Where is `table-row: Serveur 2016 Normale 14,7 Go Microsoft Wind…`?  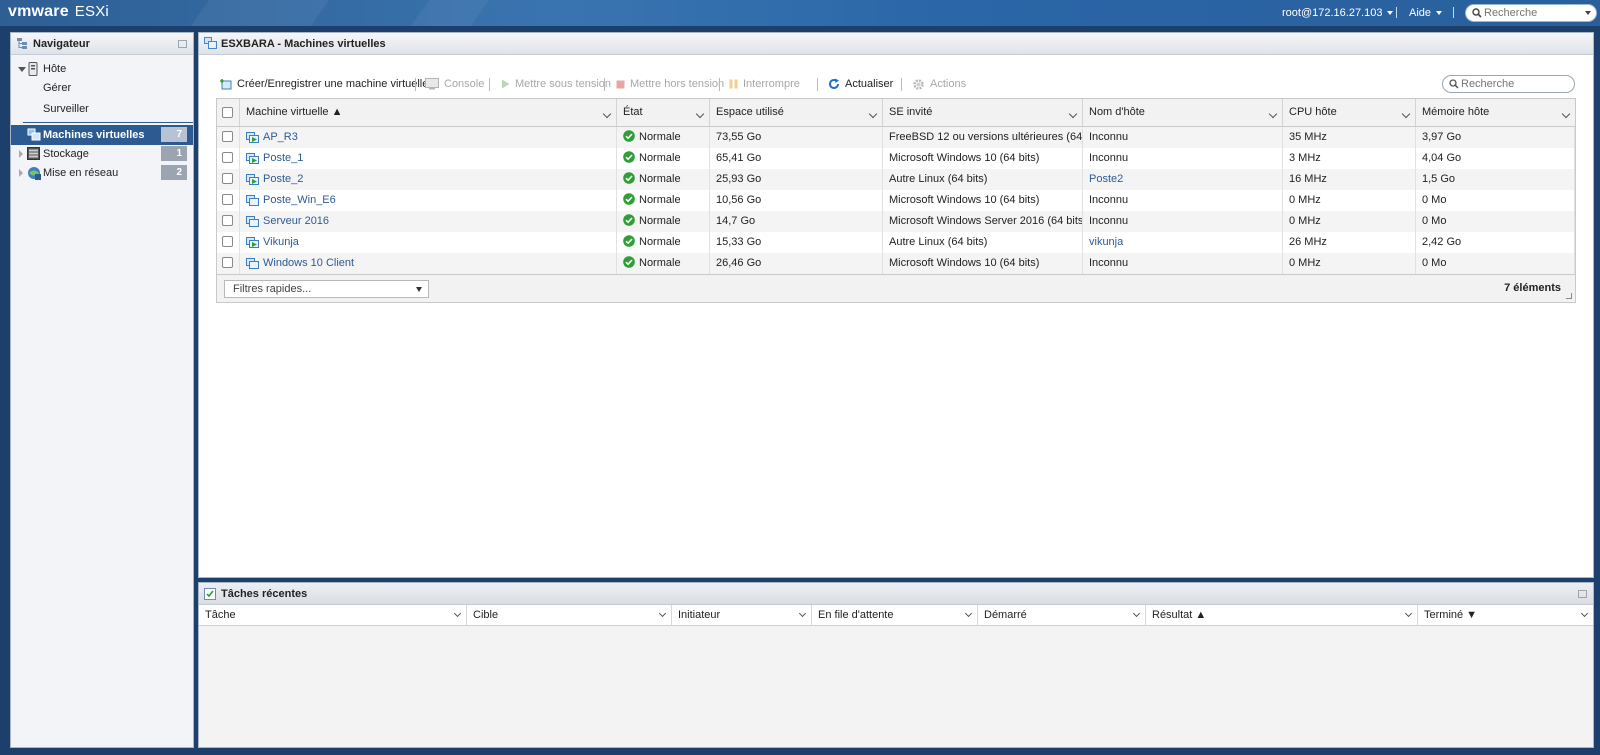 table-row: Serveur 2016 Normale 14,7 Go Microsoft Wind… is located at coordinates (896, 221).